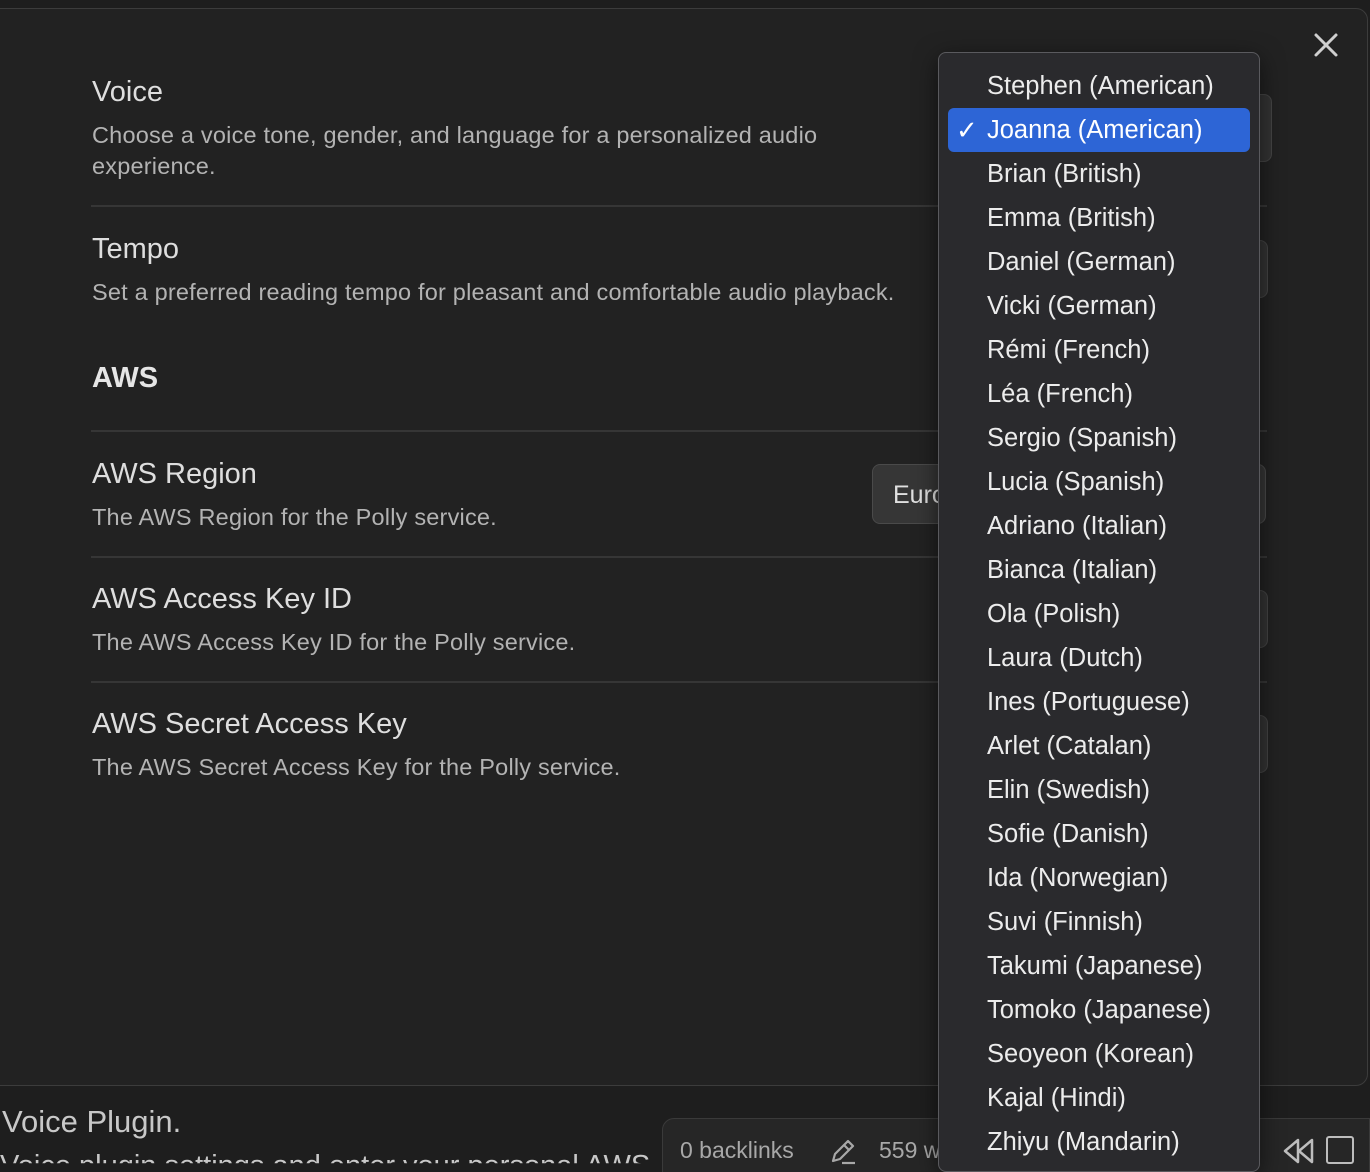 The height and width of the screenshot is (1172, 1370). Describe the element at coordinates (1340, 1150) in the screenshot. I see `stop-icon` at that location.